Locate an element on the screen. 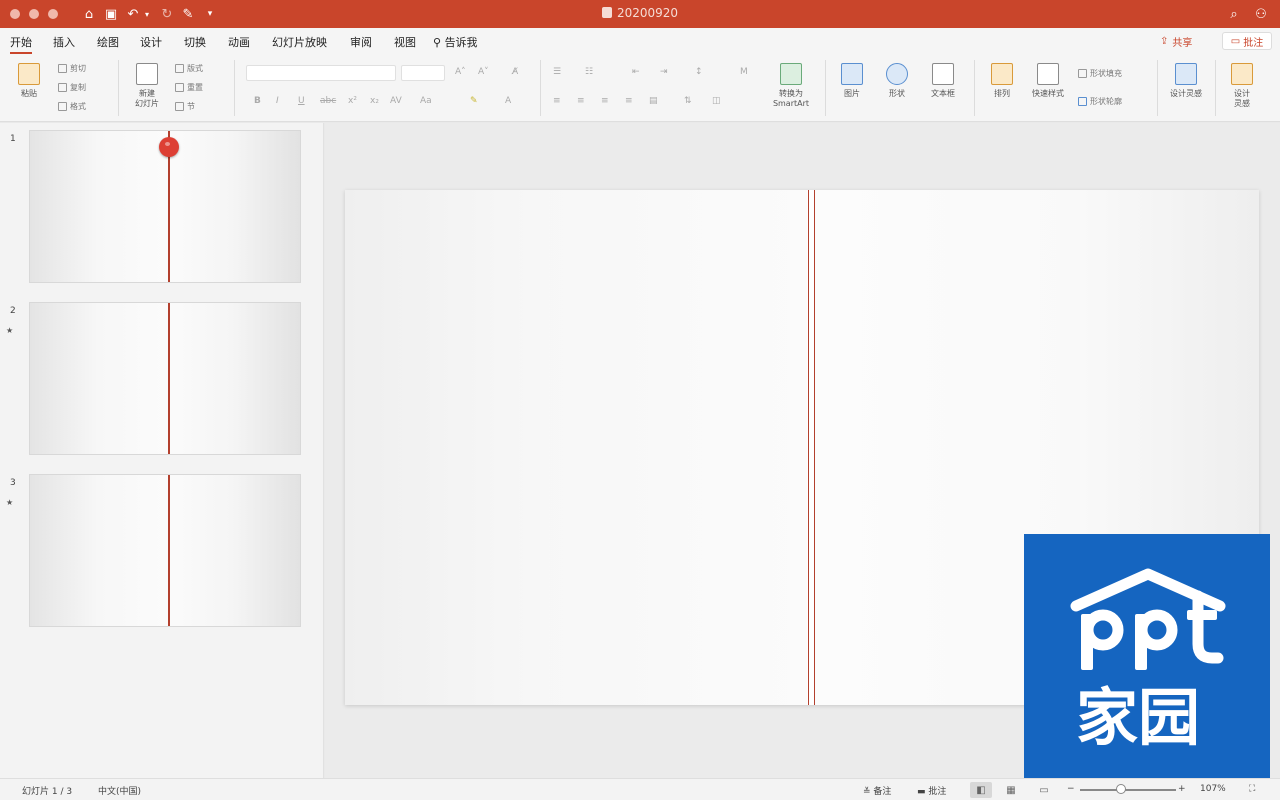 The height and width of the screenshot is (800, 1280). strikethrough-icon: abc is located at coordinates (328, 101).